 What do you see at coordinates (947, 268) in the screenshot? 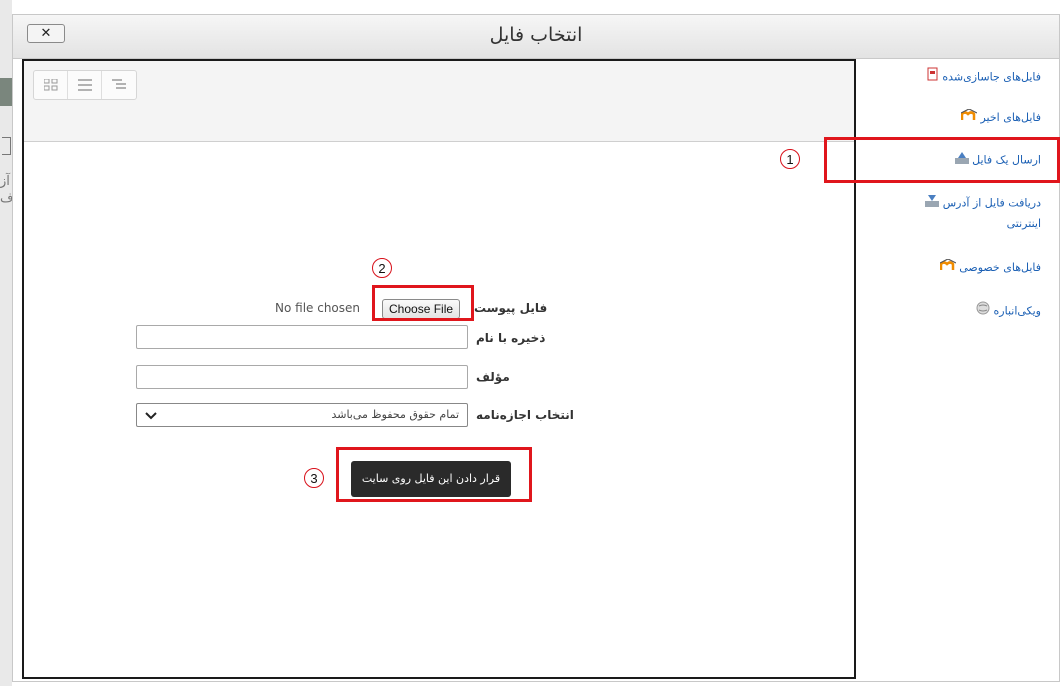
I see `moodle-private-icon` at bounding box center [947, 268].